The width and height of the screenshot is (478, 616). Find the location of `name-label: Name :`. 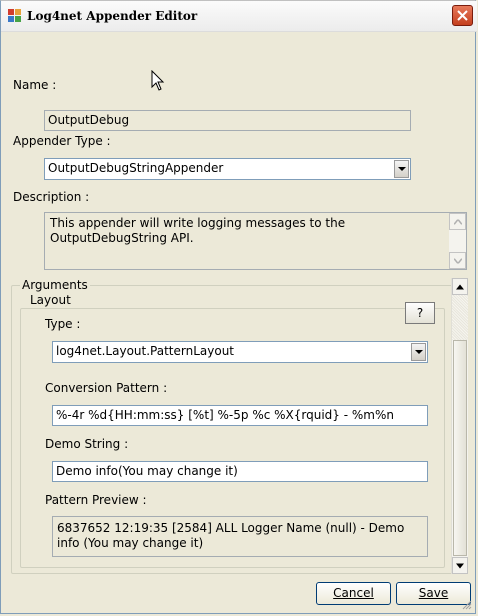

name-label: Name : is located at coordinates (35, 85).